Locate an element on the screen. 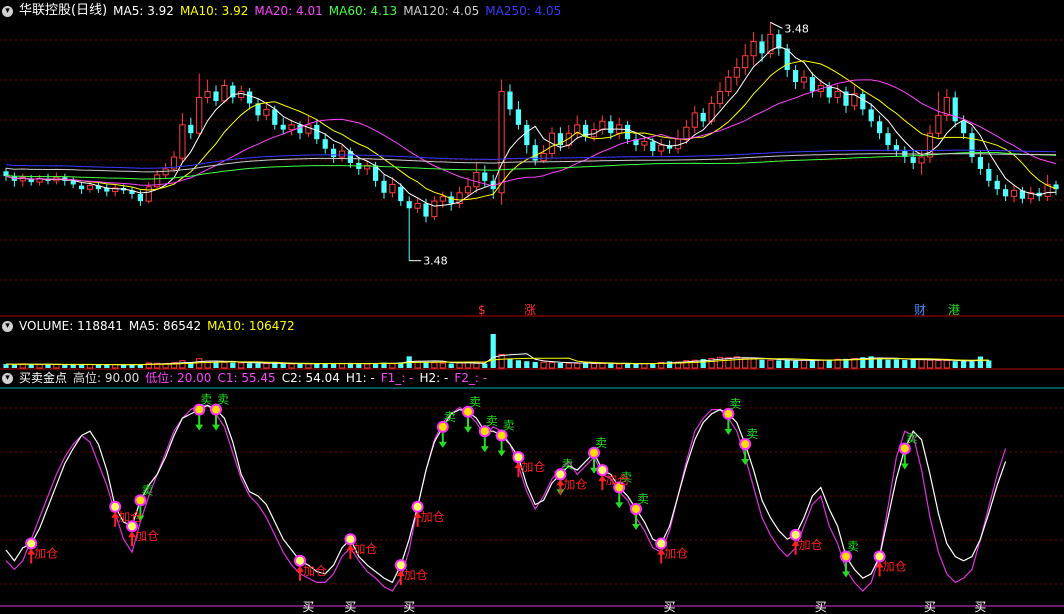  stock-title: 华联控股(日线) is located at coordinates (63, 10).